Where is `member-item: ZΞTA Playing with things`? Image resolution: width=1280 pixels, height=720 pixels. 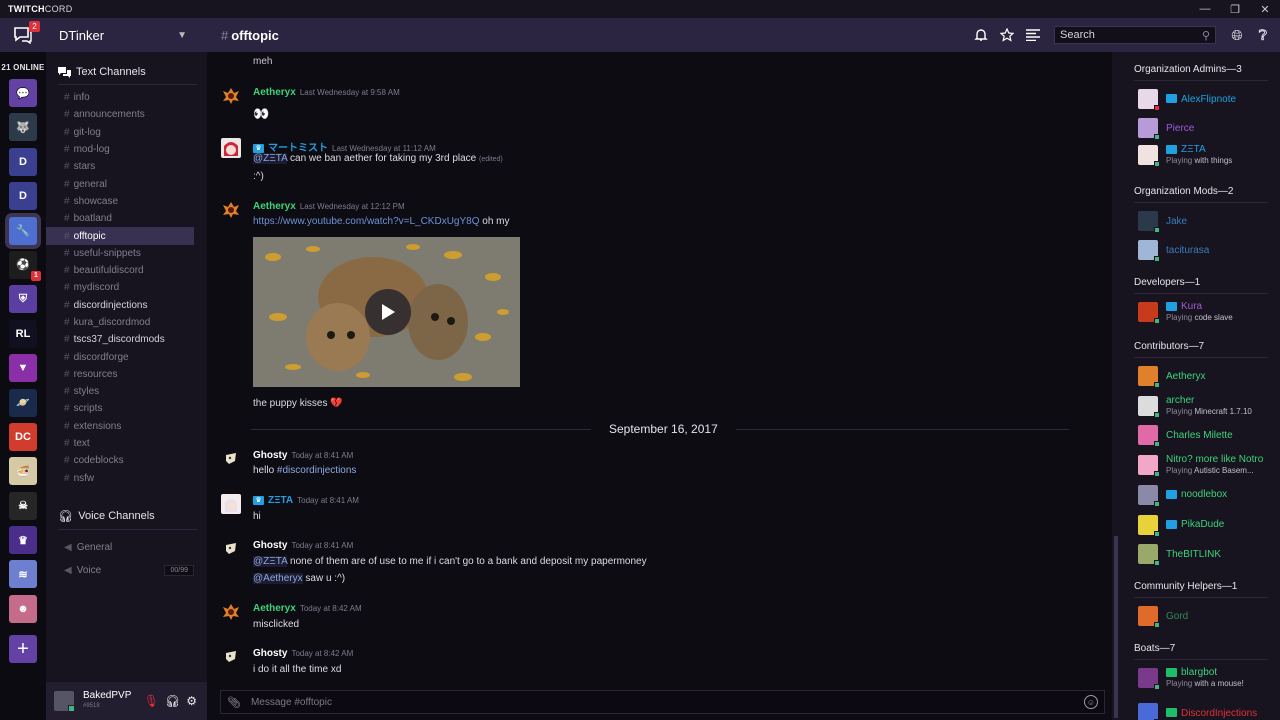
member-item: ZΞTA Playing with things is located at coordinates (1185, 155).